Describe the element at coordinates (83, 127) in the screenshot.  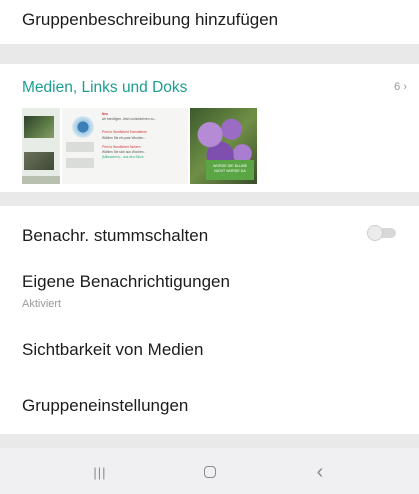
I see `screenshot-avatar-circle` at that location.